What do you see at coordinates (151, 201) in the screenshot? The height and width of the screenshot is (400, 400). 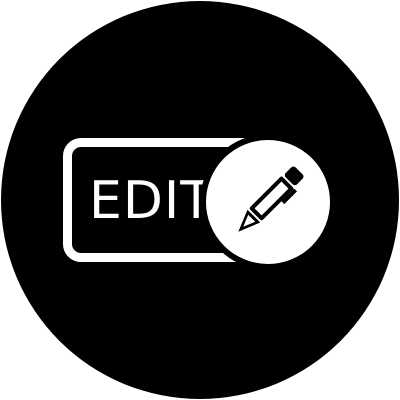 I see `edit-label: EDIT` at bounding box center [151, 201].